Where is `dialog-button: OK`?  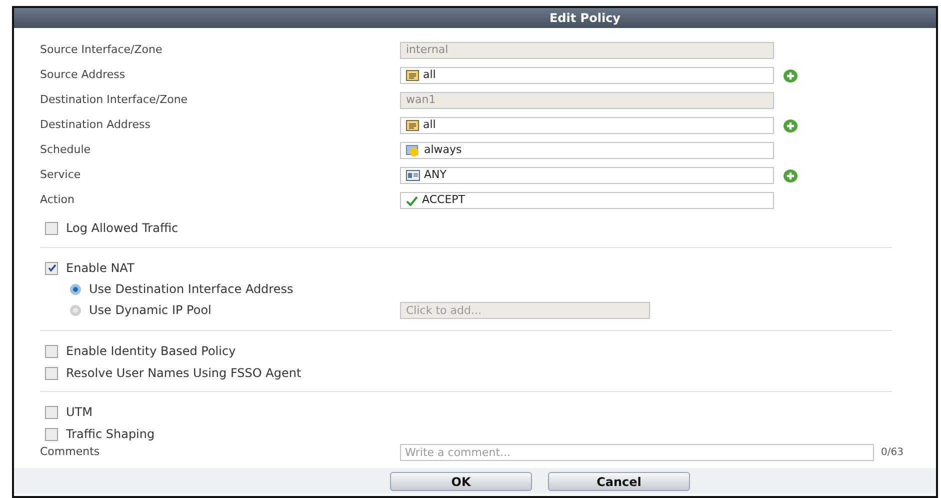 dialog-button: OK is located at coordinates (461, 481).